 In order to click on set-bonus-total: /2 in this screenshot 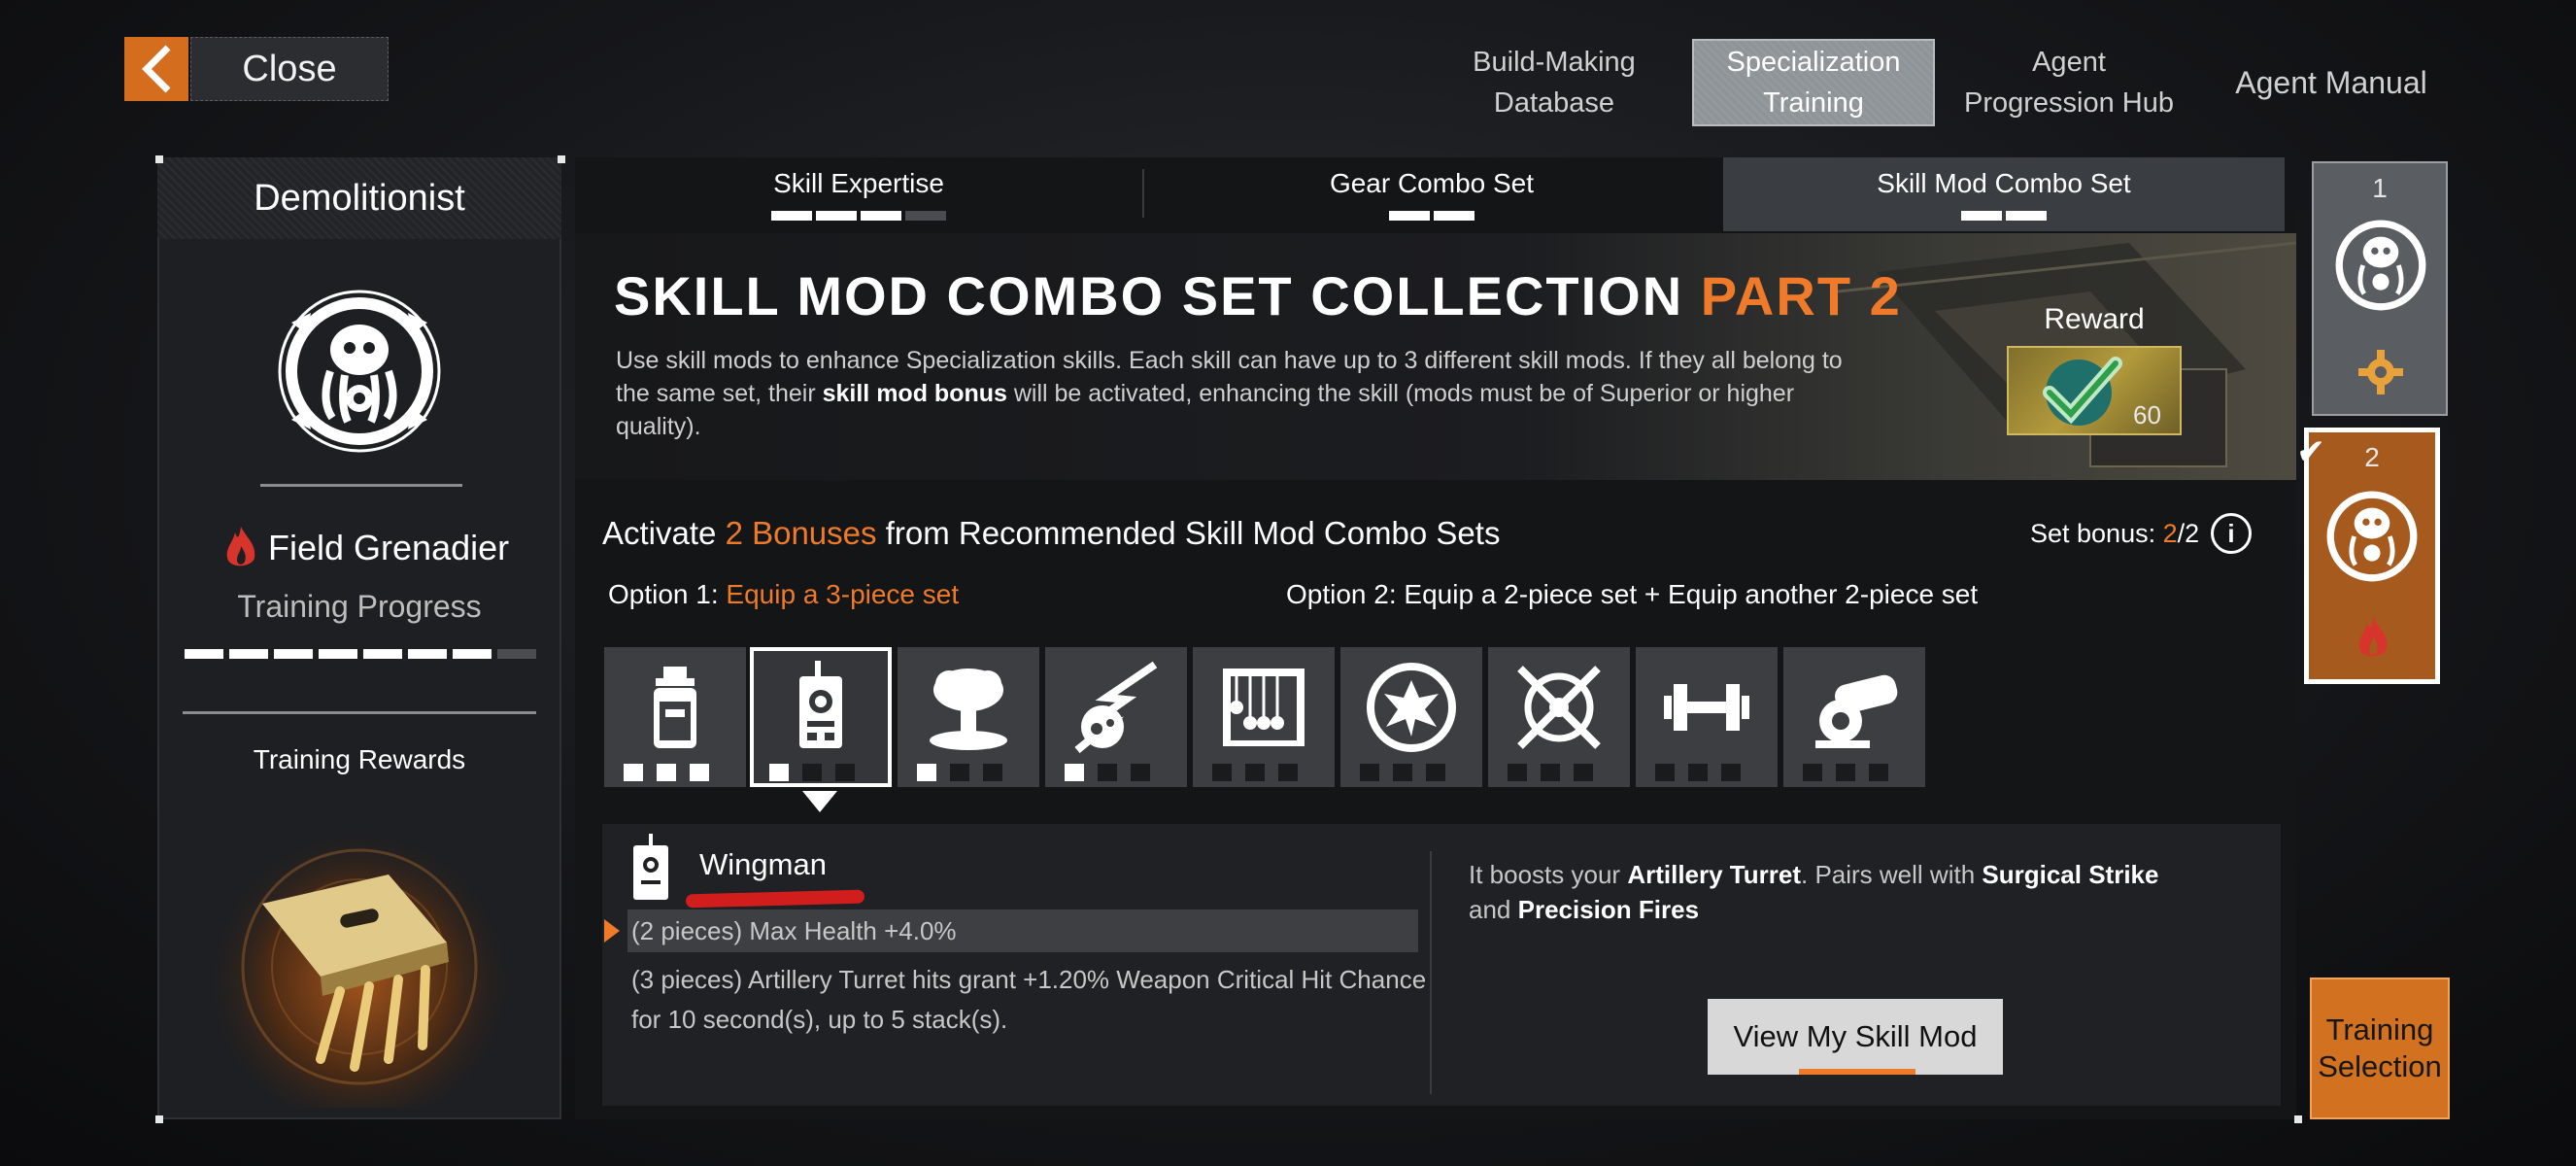, I will do `click(2188, 533)`.